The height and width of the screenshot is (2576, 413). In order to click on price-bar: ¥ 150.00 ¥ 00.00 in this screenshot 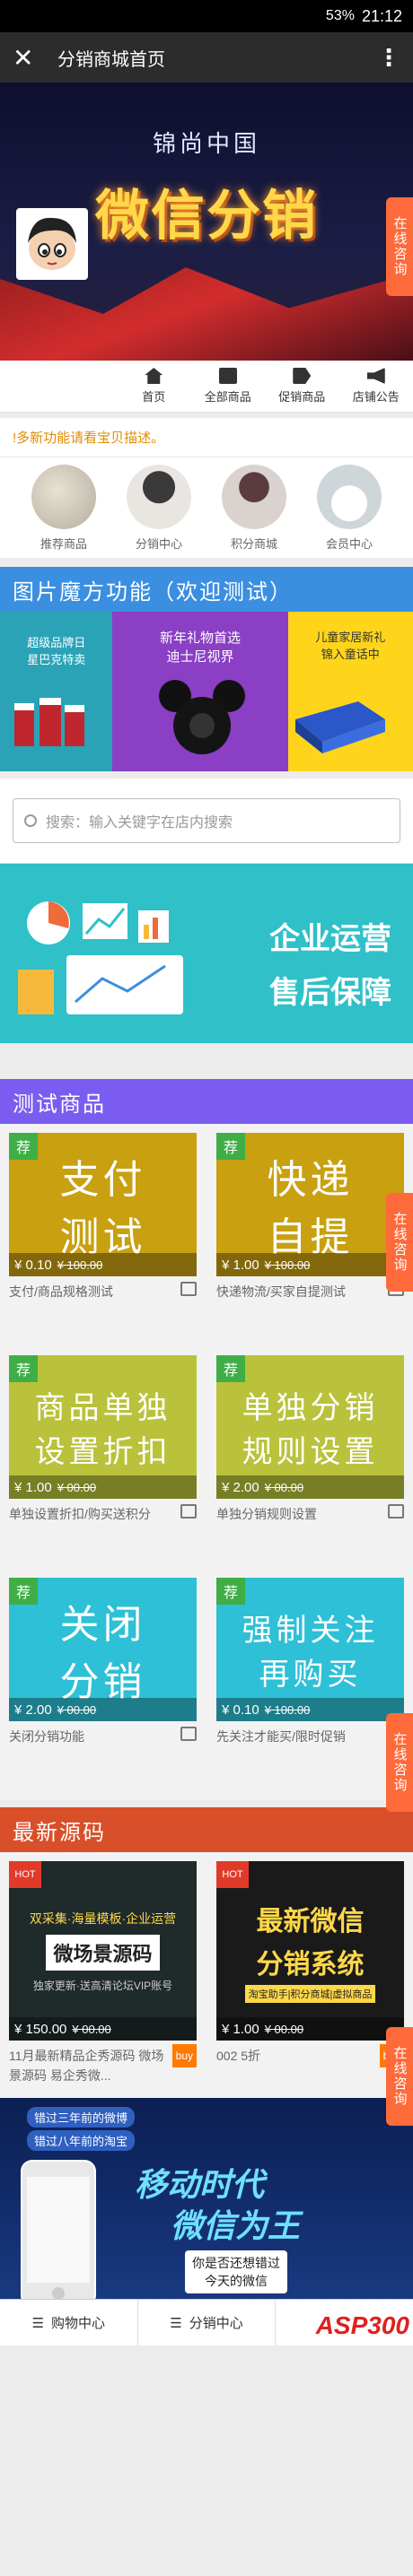, I will do `click(103, 2029)`.